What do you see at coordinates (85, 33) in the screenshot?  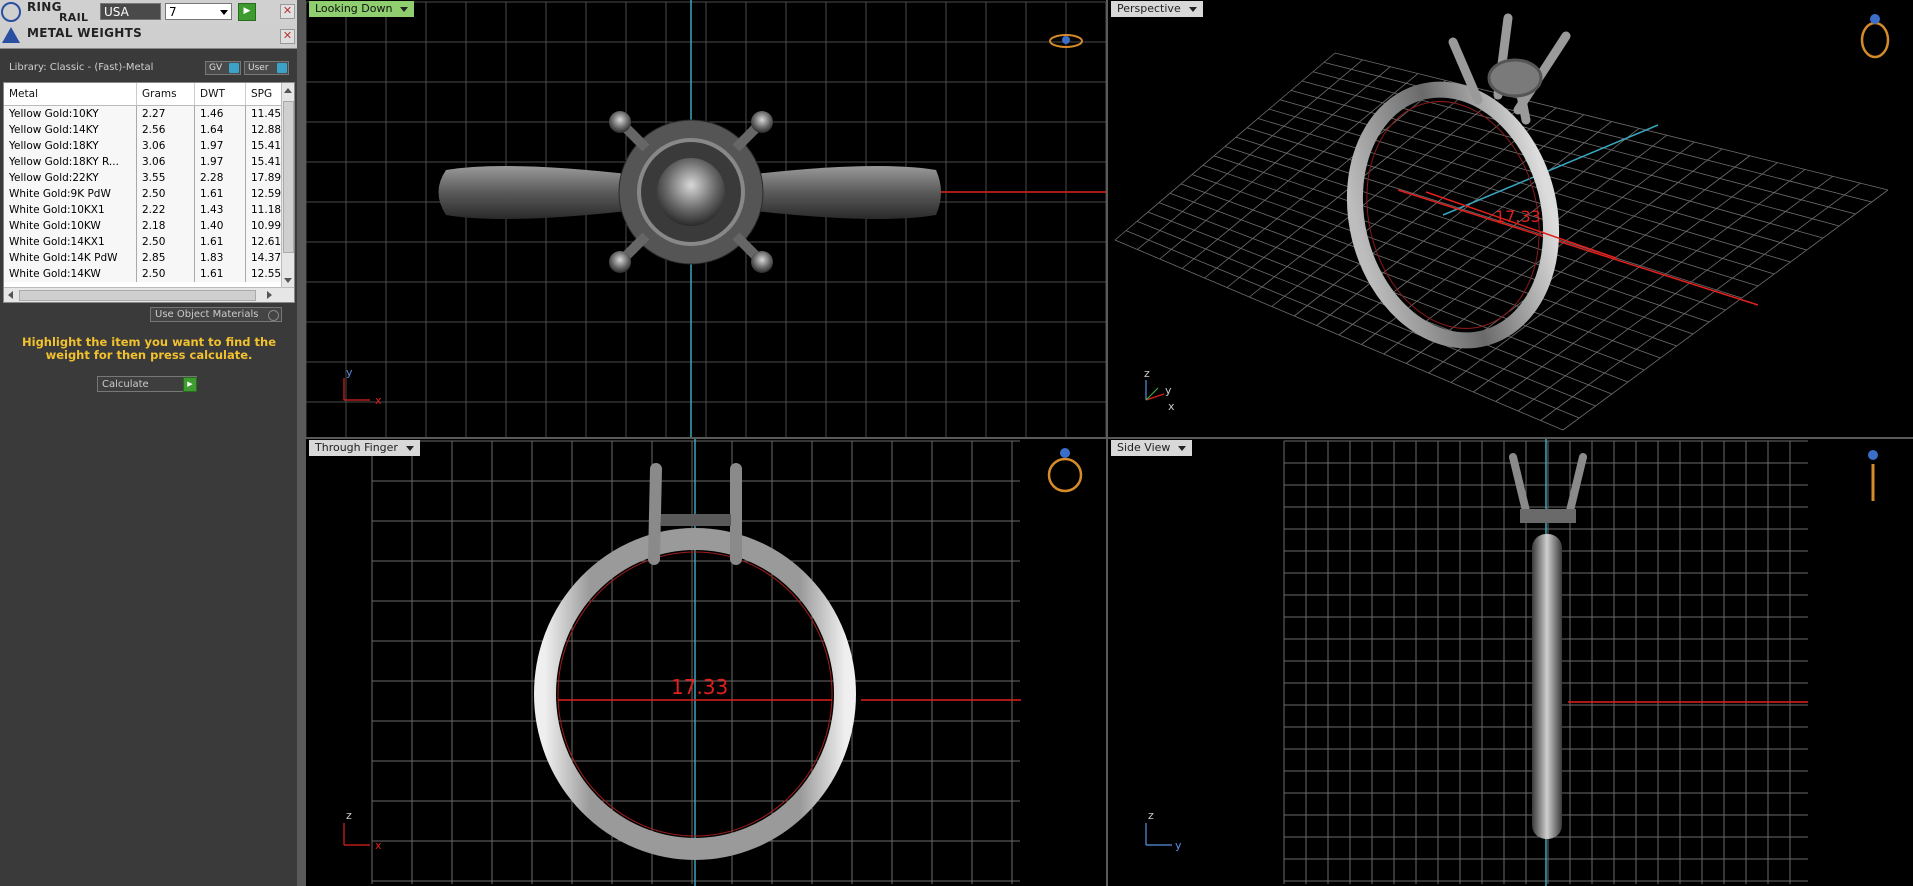 I see `metal-weights-title: METAL WEIGHTS` at bounding box center [85, 33].